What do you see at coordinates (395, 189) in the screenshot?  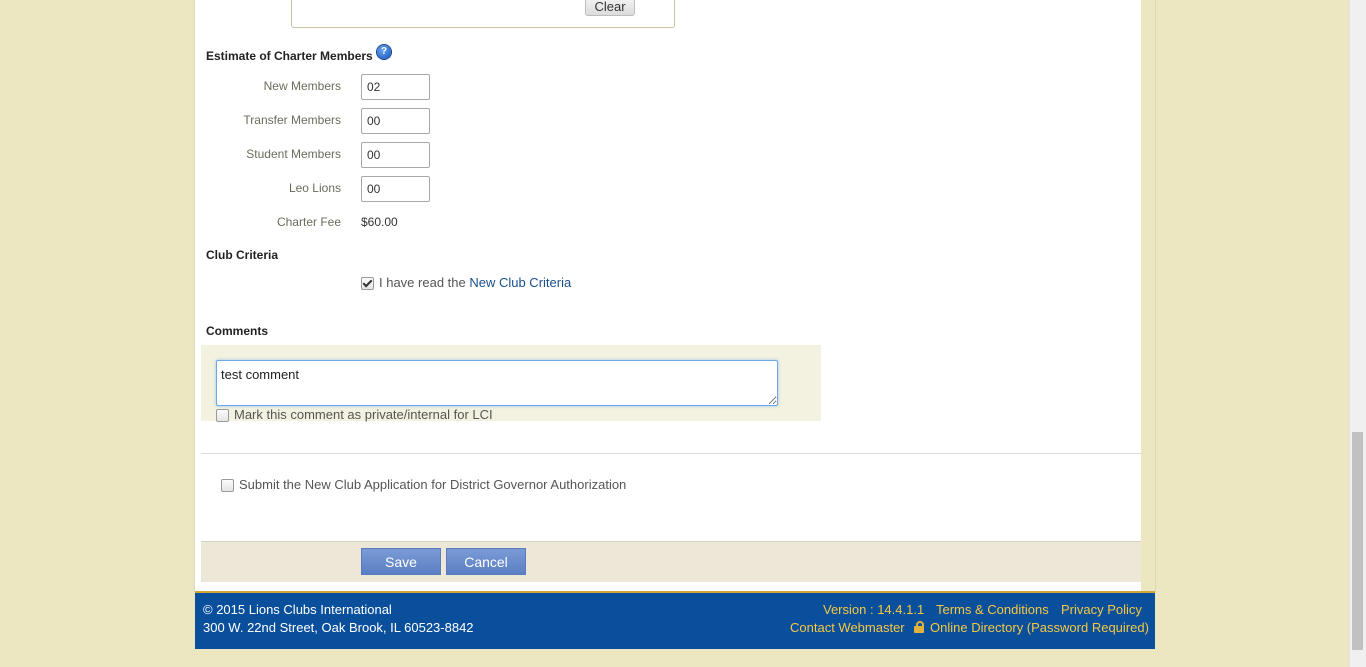 I see `leo-lions-input` at bounding box center [395, 189].